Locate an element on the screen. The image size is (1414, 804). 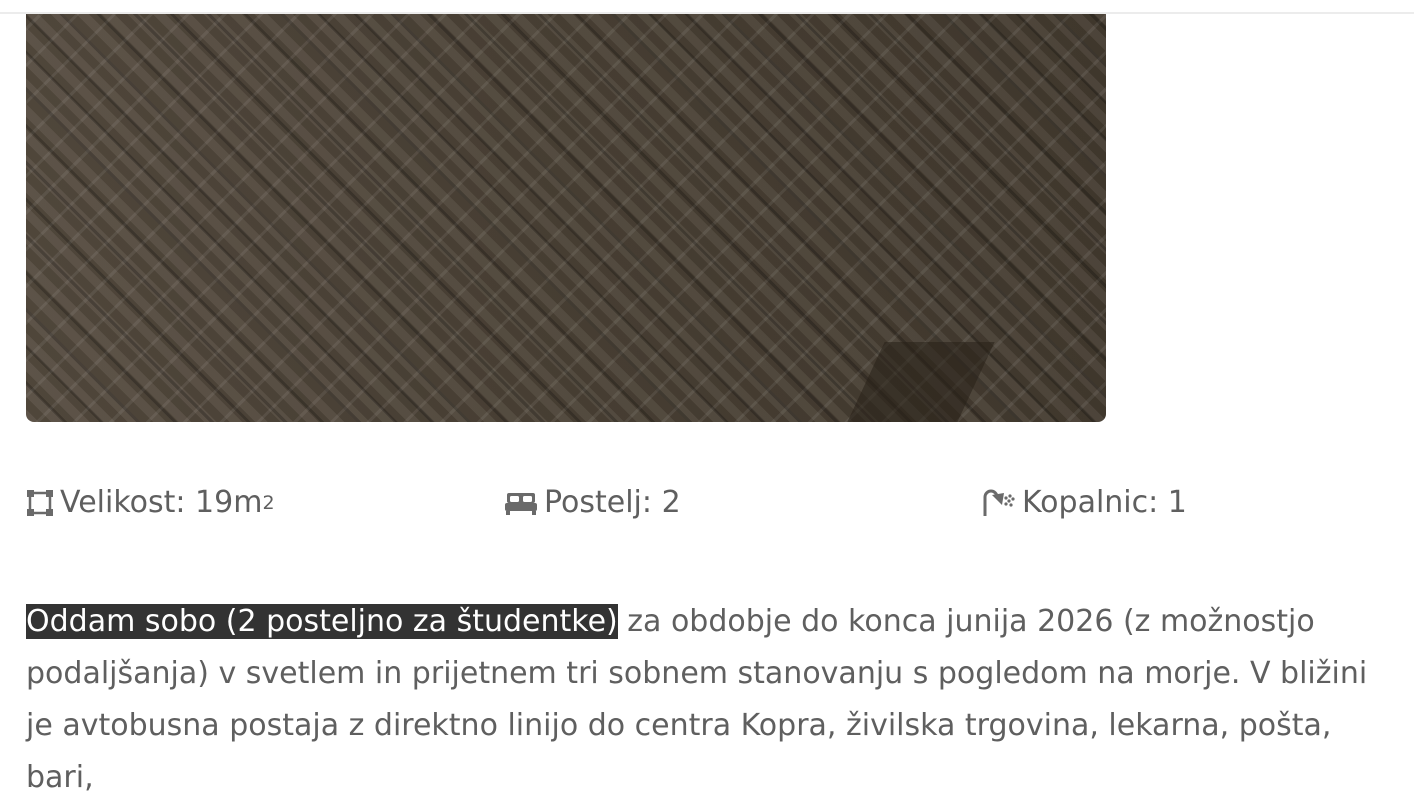
description-highlight: Oddam sobo (2 posteljno za študentke) is located at coordinates (322, 621).